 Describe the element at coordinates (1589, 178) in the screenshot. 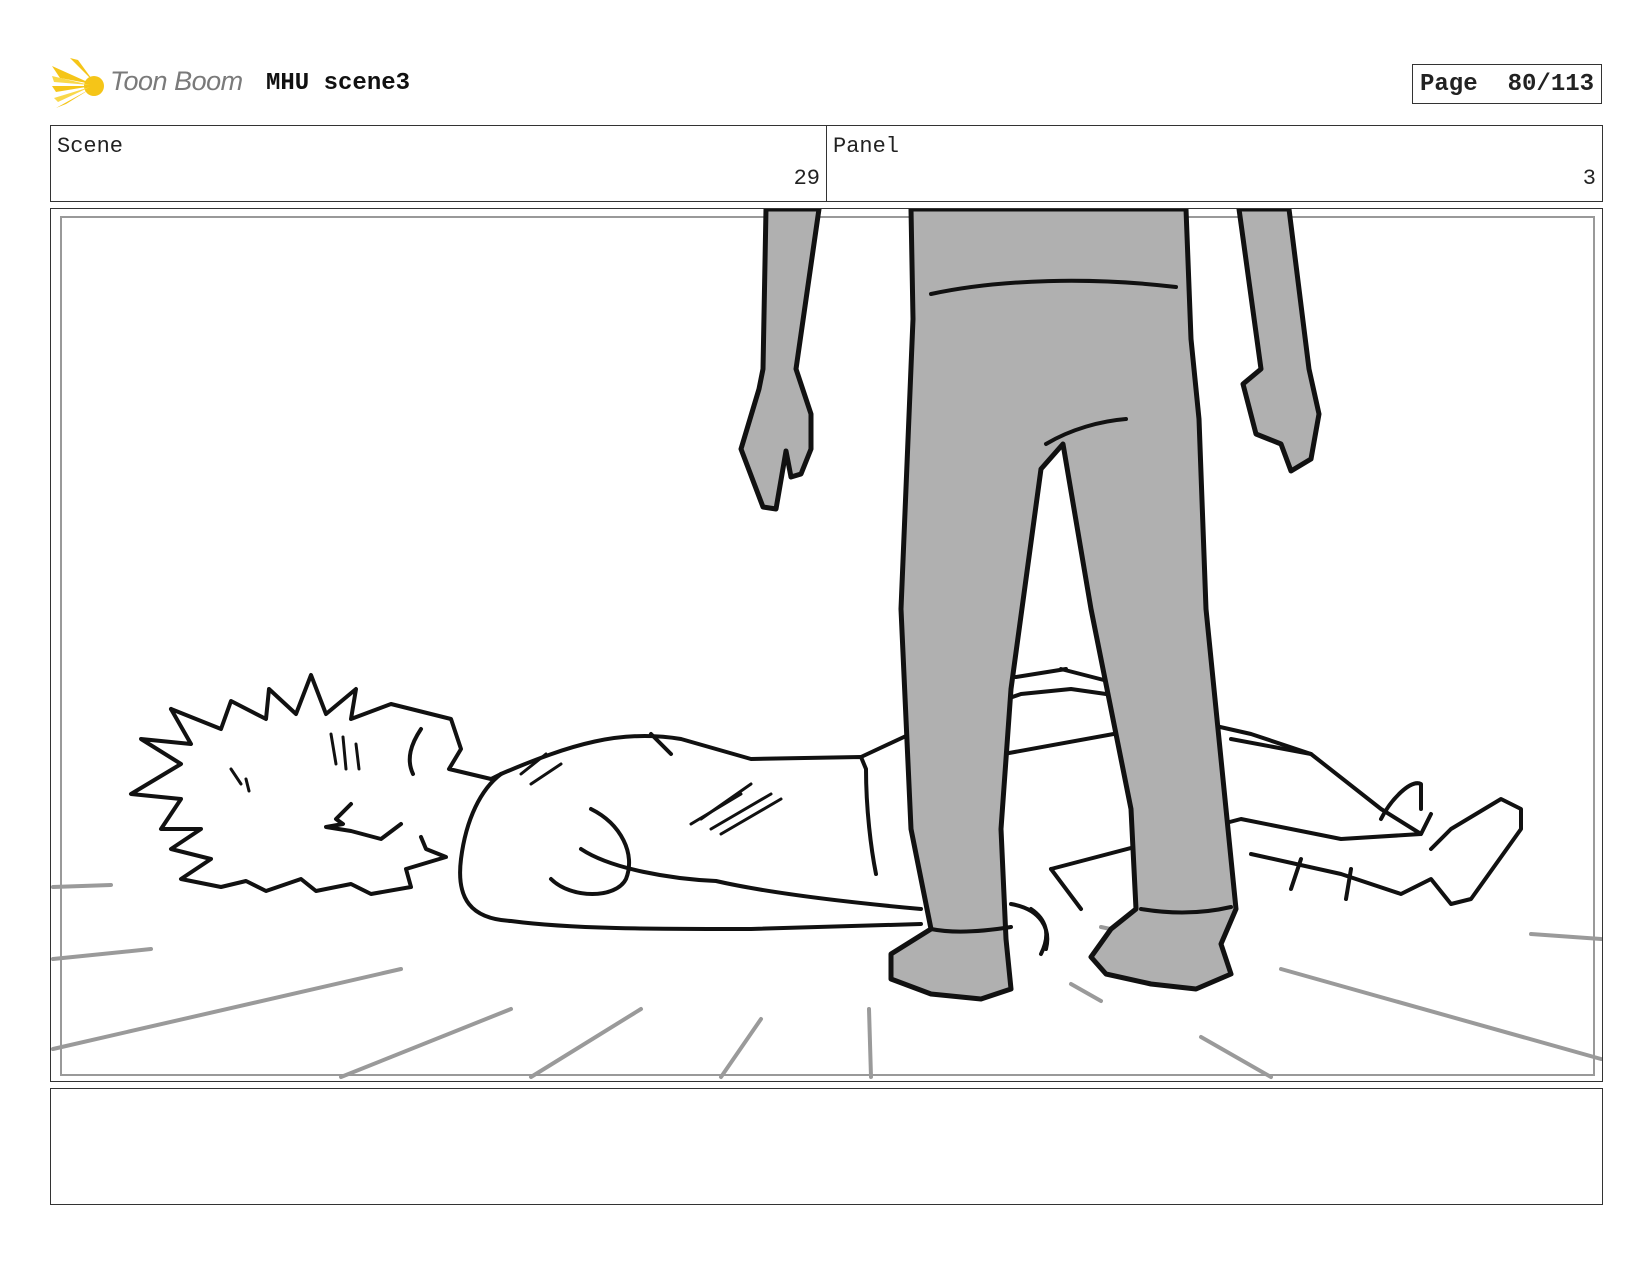

I see `panel-number: 3` at that location.